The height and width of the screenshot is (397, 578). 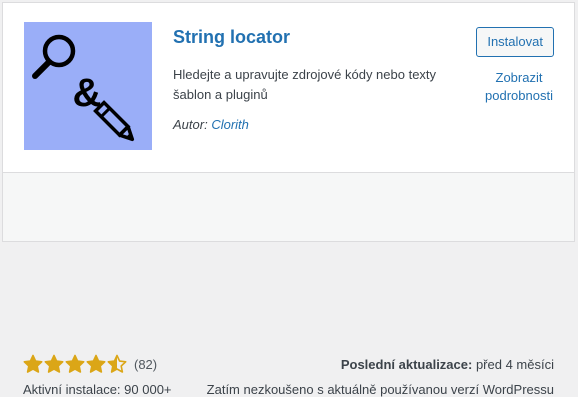 What do you see at coordinates (190, 124) in the screenshot?
I see `author-label: Autor:` at bounding box center [190, 124].